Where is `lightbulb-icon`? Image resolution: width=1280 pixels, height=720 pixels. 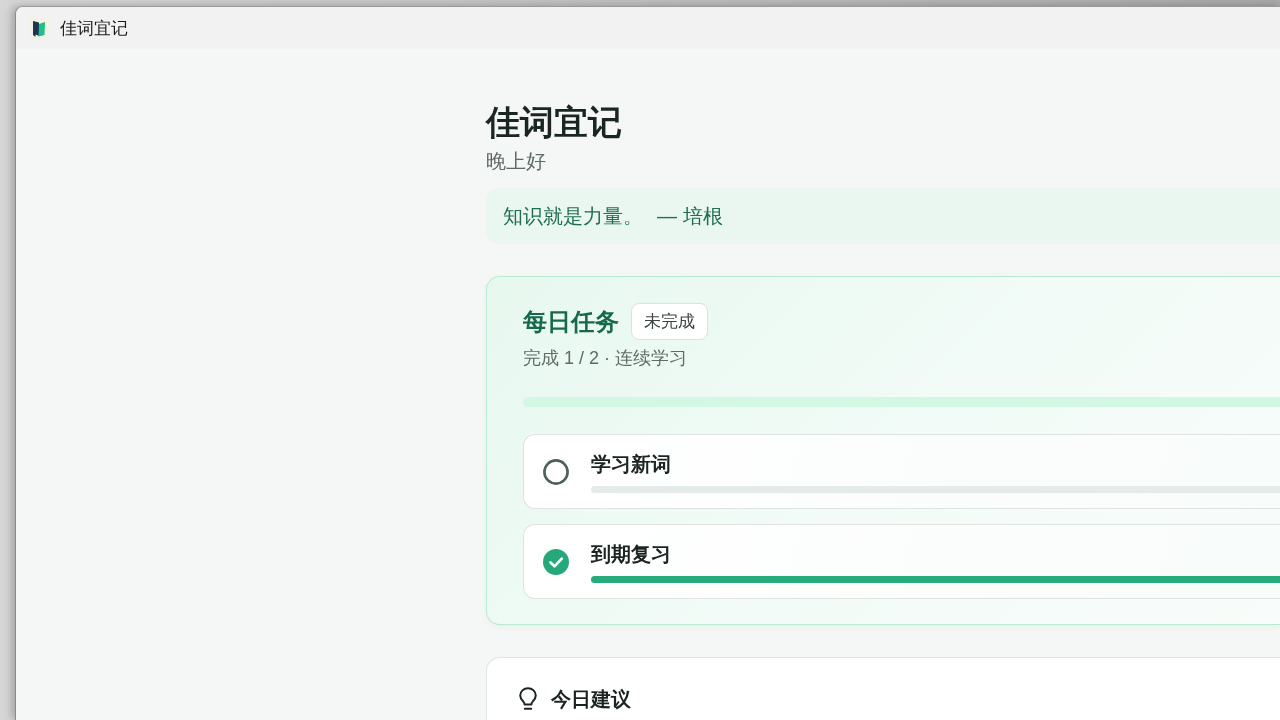
lightbulb-icon is located at coordinates (528, 699).